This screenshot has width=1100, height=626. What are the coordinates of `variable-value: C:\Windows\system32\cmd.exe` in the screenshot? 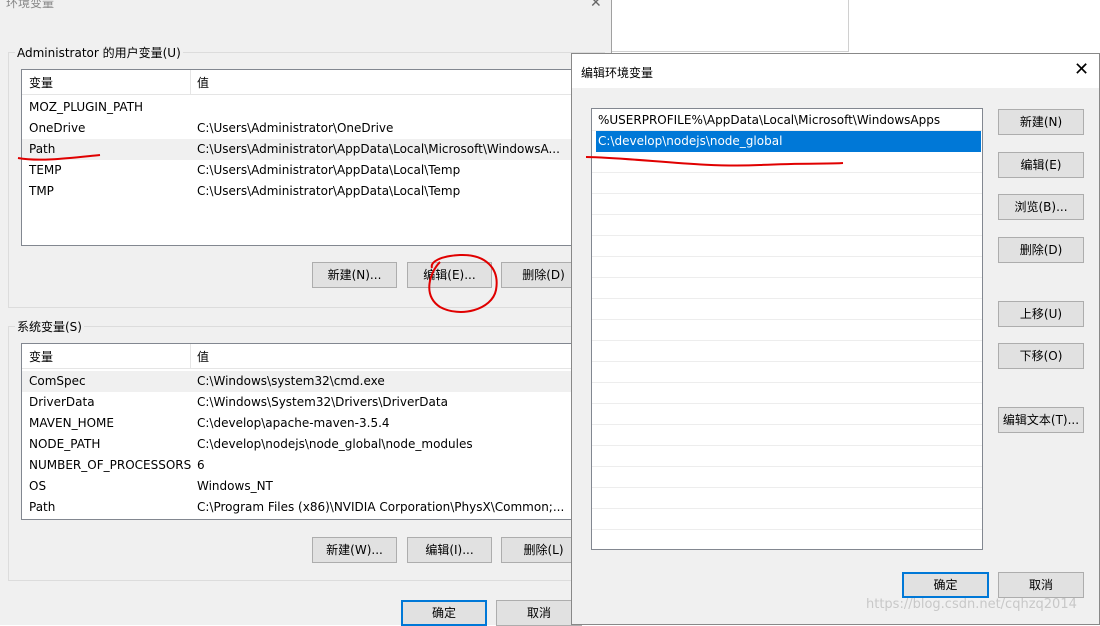 It's located at (291, 381).